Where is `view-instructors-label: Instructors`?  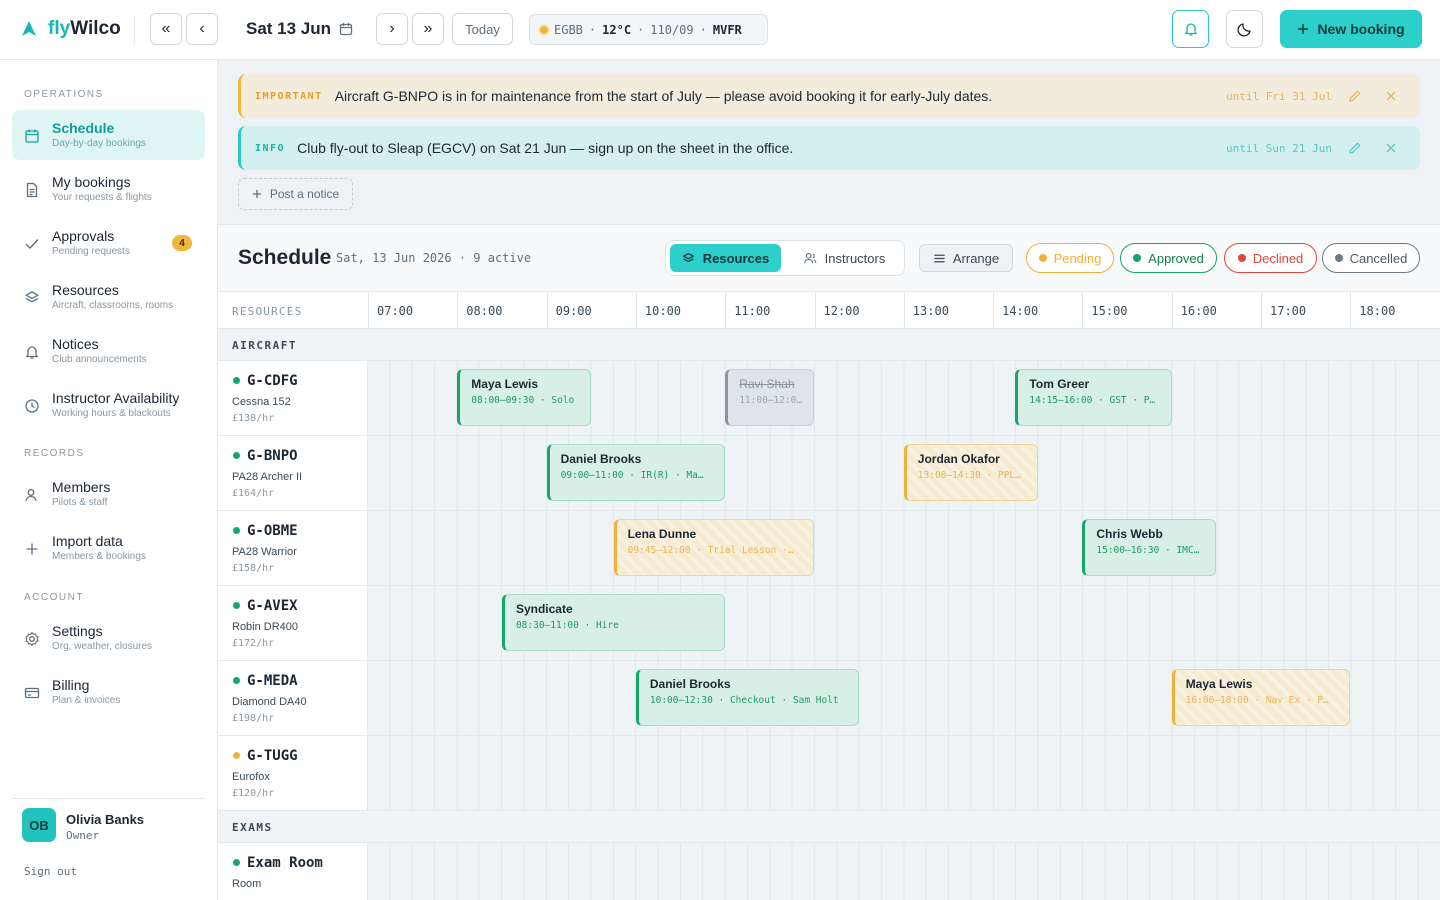 view-instructors-label: Instructors is located at coordinates (855, 258).